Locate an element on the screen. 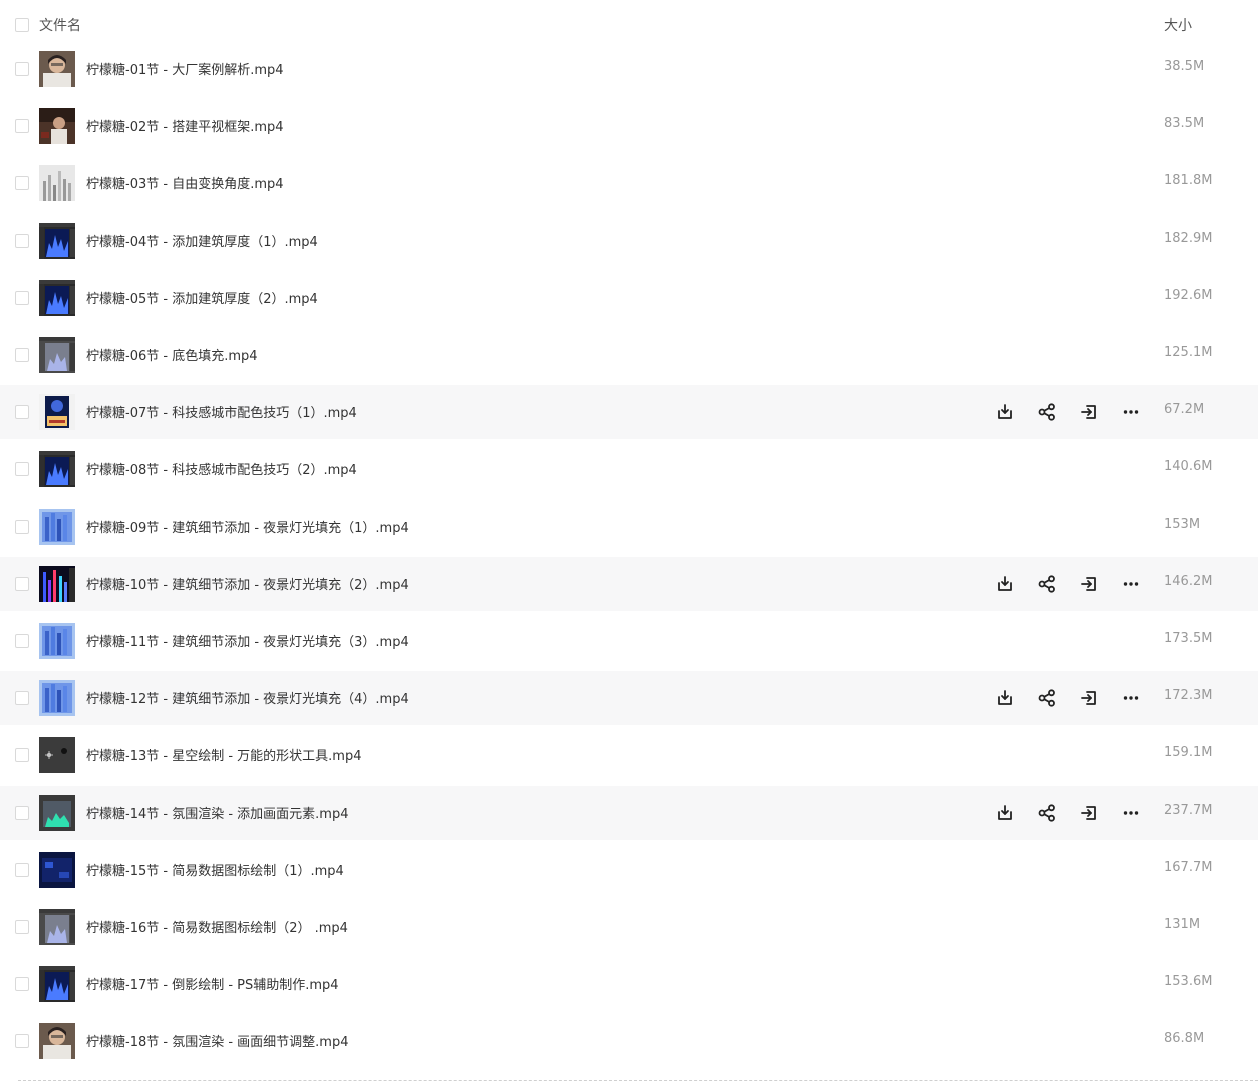 This screenshot has height=1090, width=1258. file-size: 153.6M is located at coordinates (1188, 982).